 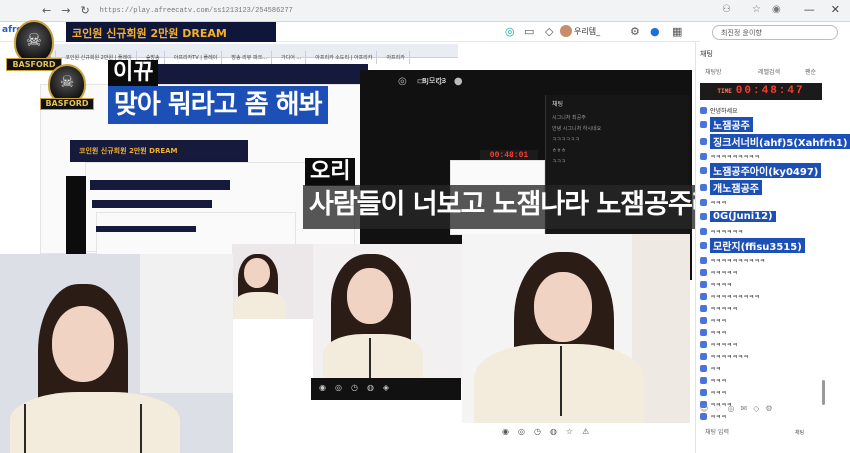 What do you see at coordinates (706, 54) in the screenshot?
I see `chat-title: 채팅` at bounding box center [706, 54].